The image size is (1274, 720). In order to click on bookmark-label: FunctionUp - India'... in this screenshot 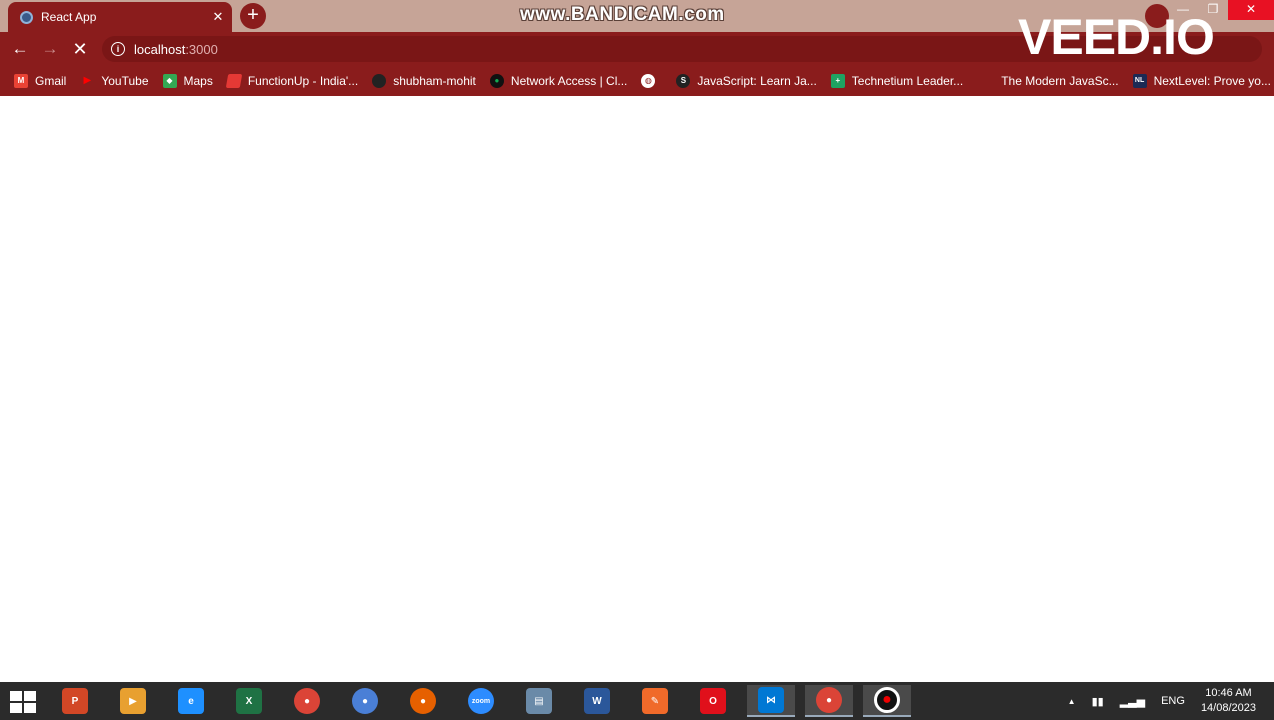, I will do `click(303, 81)`.